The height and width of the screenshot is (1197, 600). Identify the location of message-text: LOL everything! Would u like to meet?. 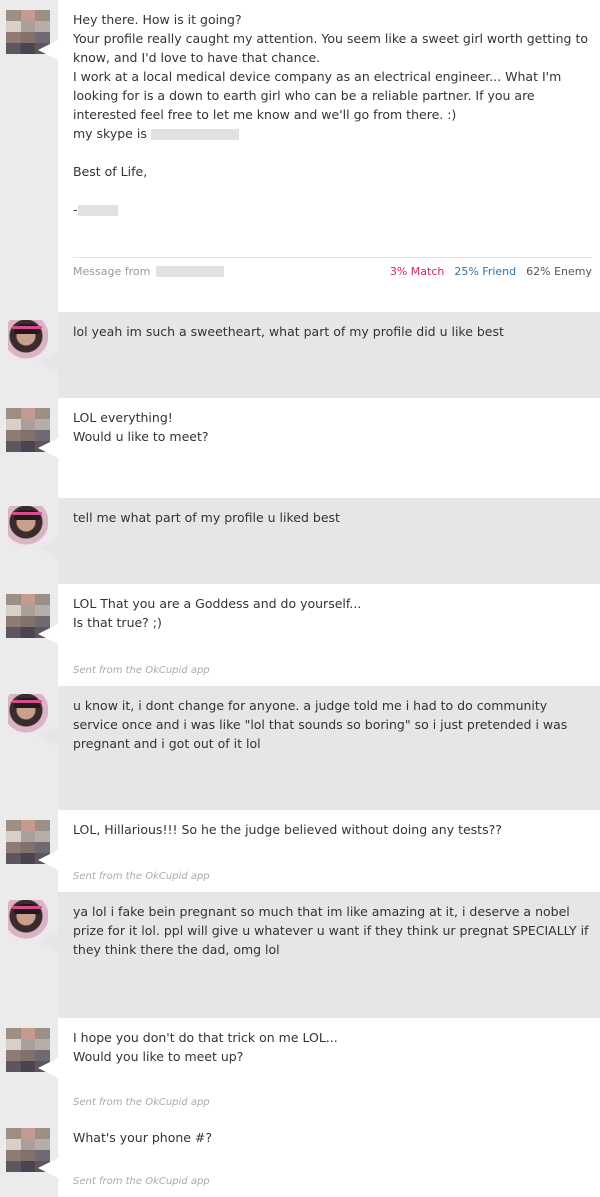
(141, 427).